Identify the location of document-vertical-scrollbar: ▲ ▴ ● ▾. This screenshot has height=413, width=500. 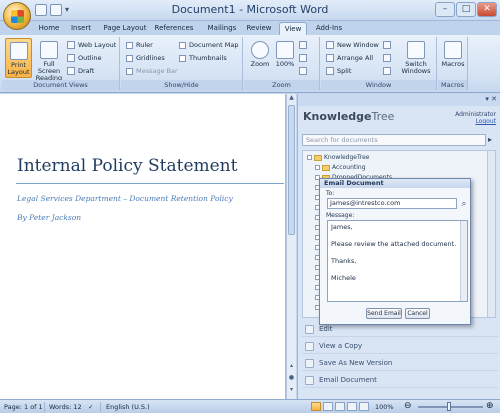
(291, 246).